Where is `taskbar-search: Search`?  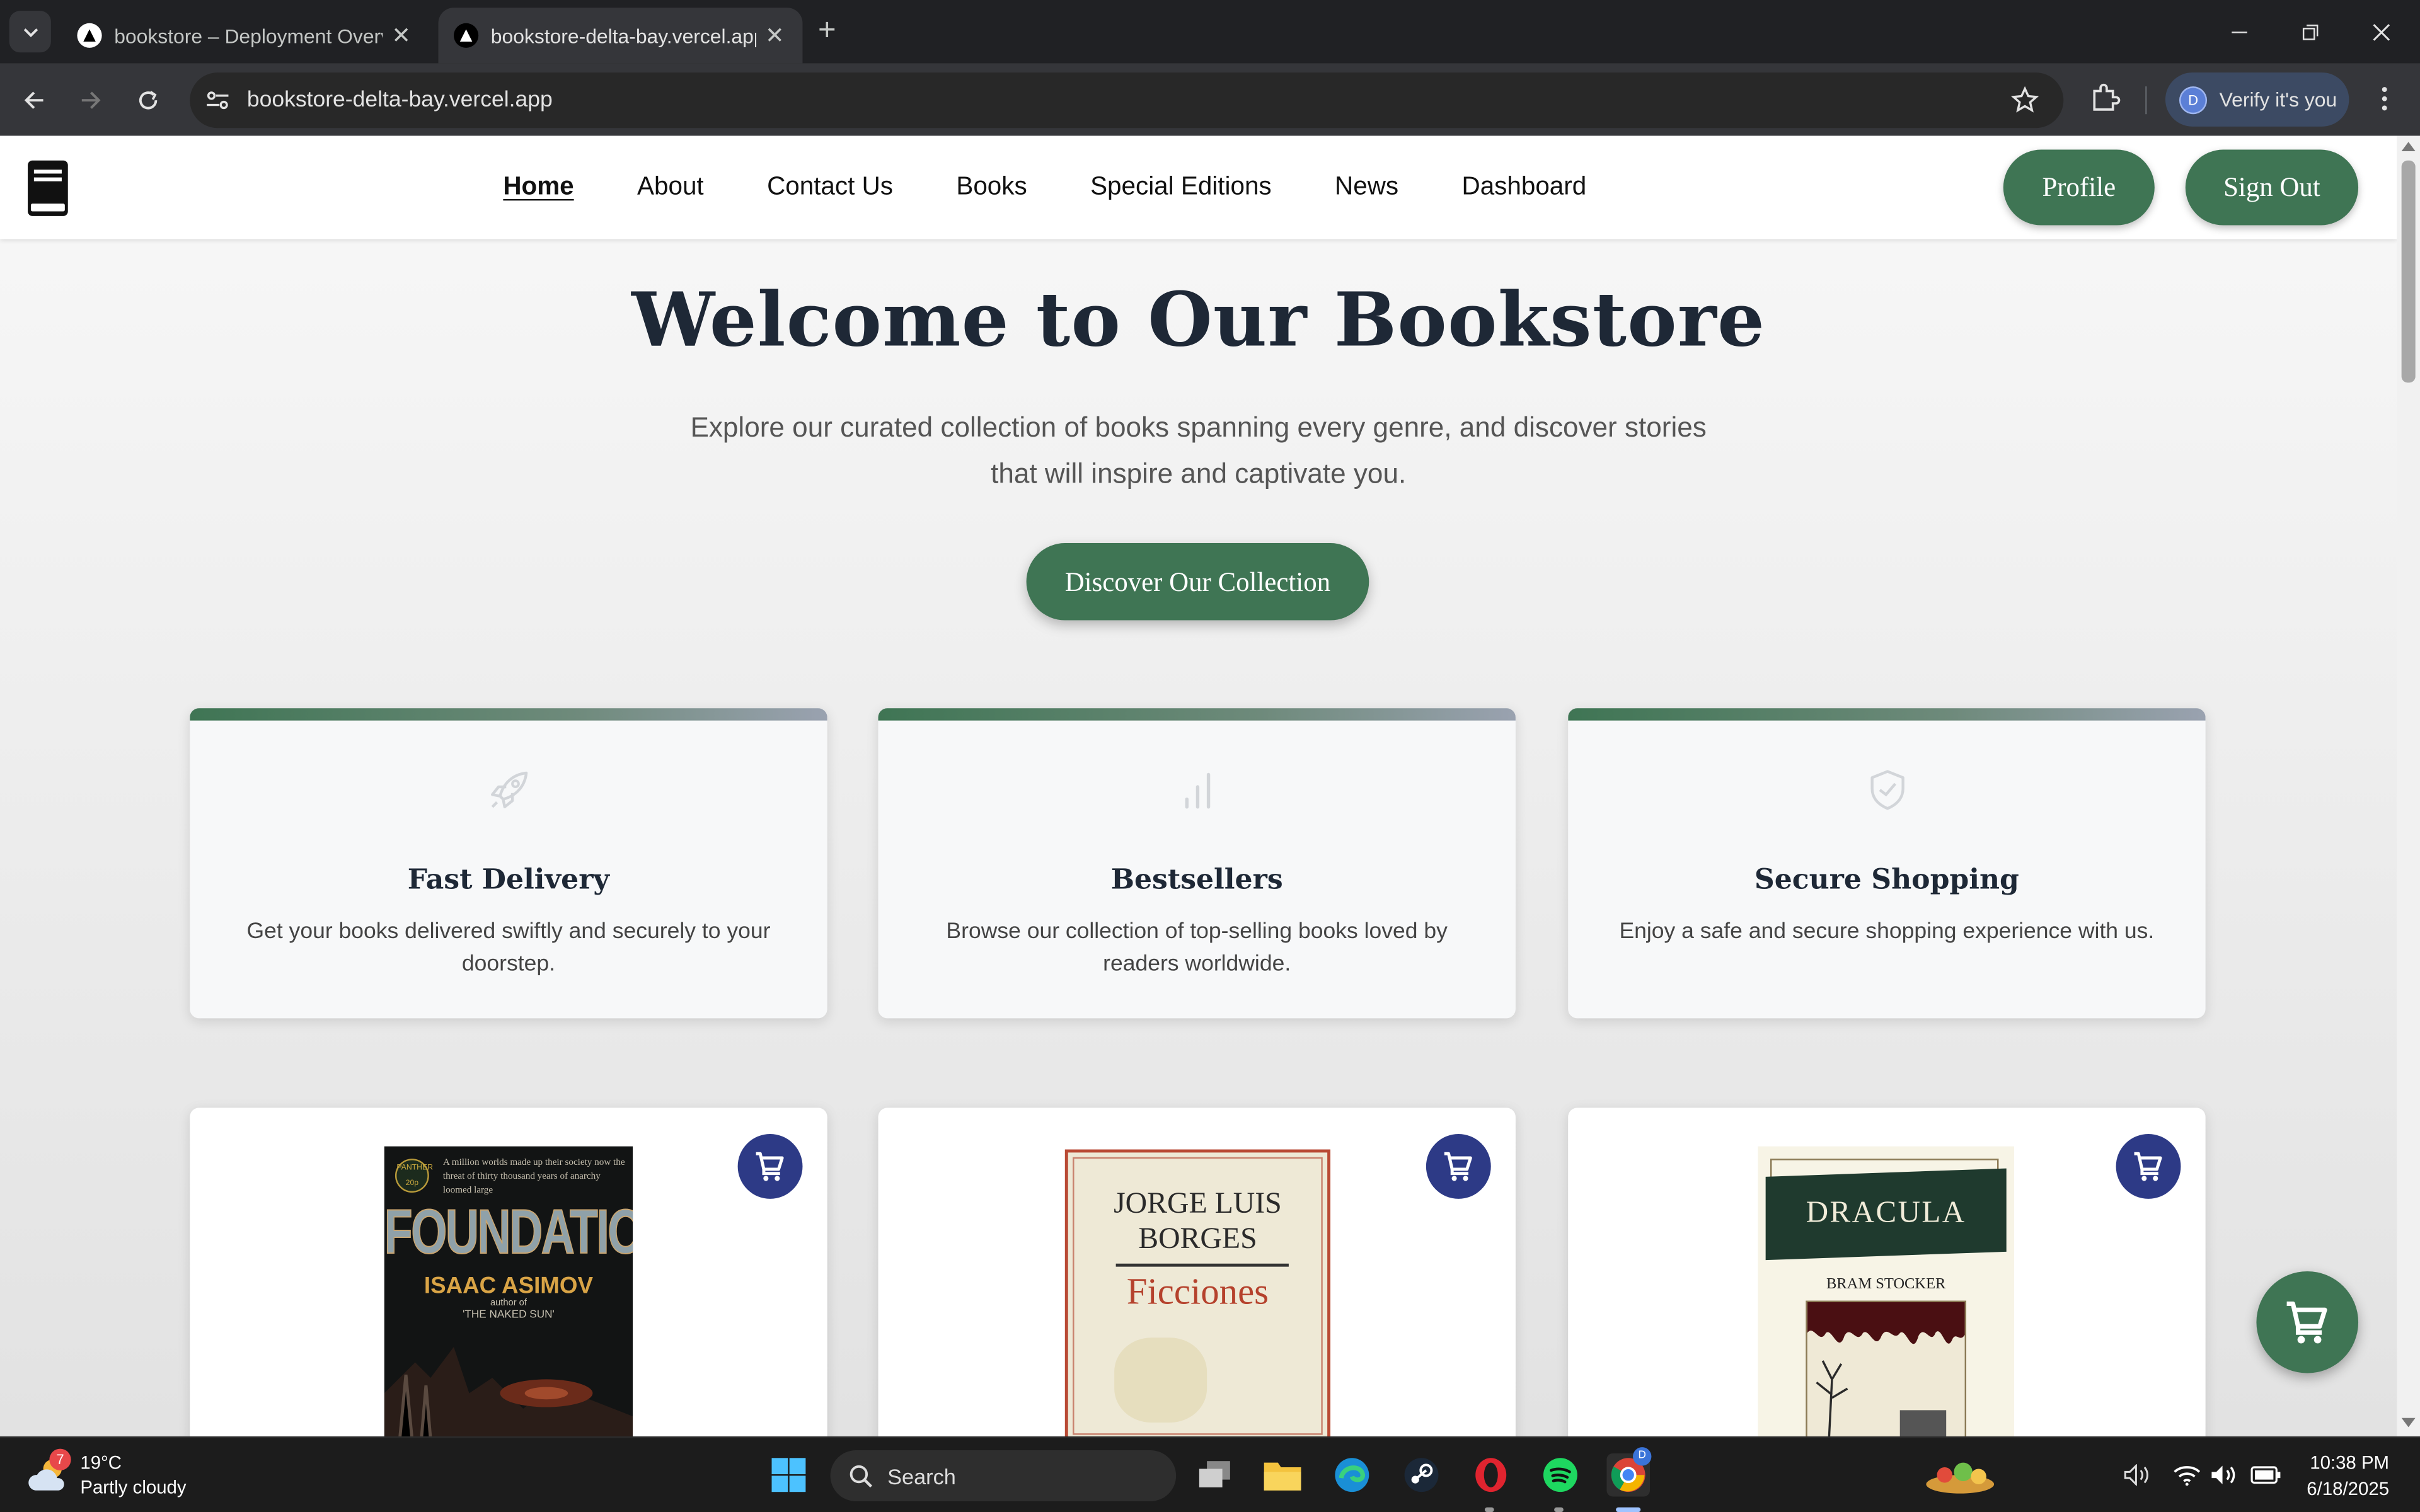
taskbar-search: Search is located at coordinates (1413, 1475).